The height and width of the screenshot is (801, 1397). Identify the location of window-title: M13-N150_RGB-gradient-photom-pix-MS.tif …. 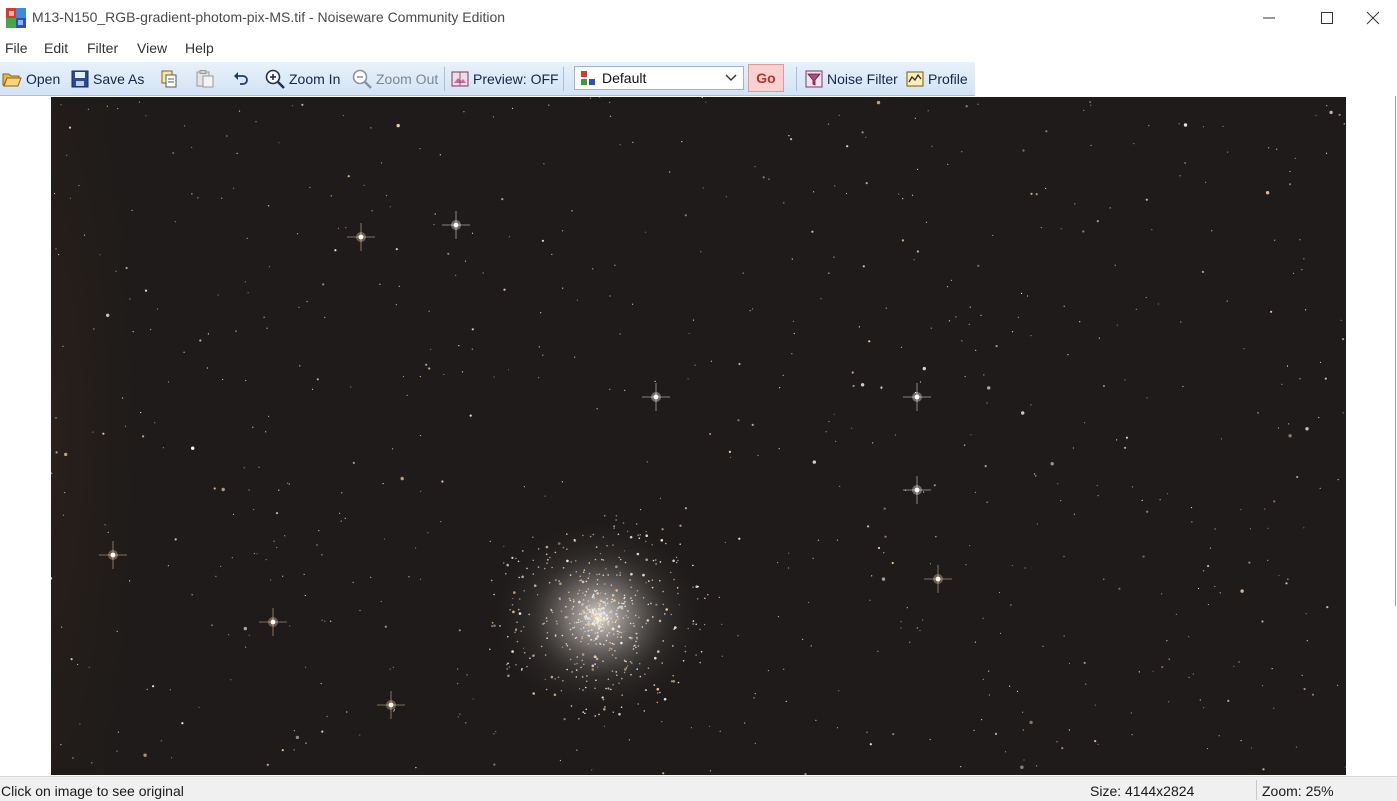
(269, 17).